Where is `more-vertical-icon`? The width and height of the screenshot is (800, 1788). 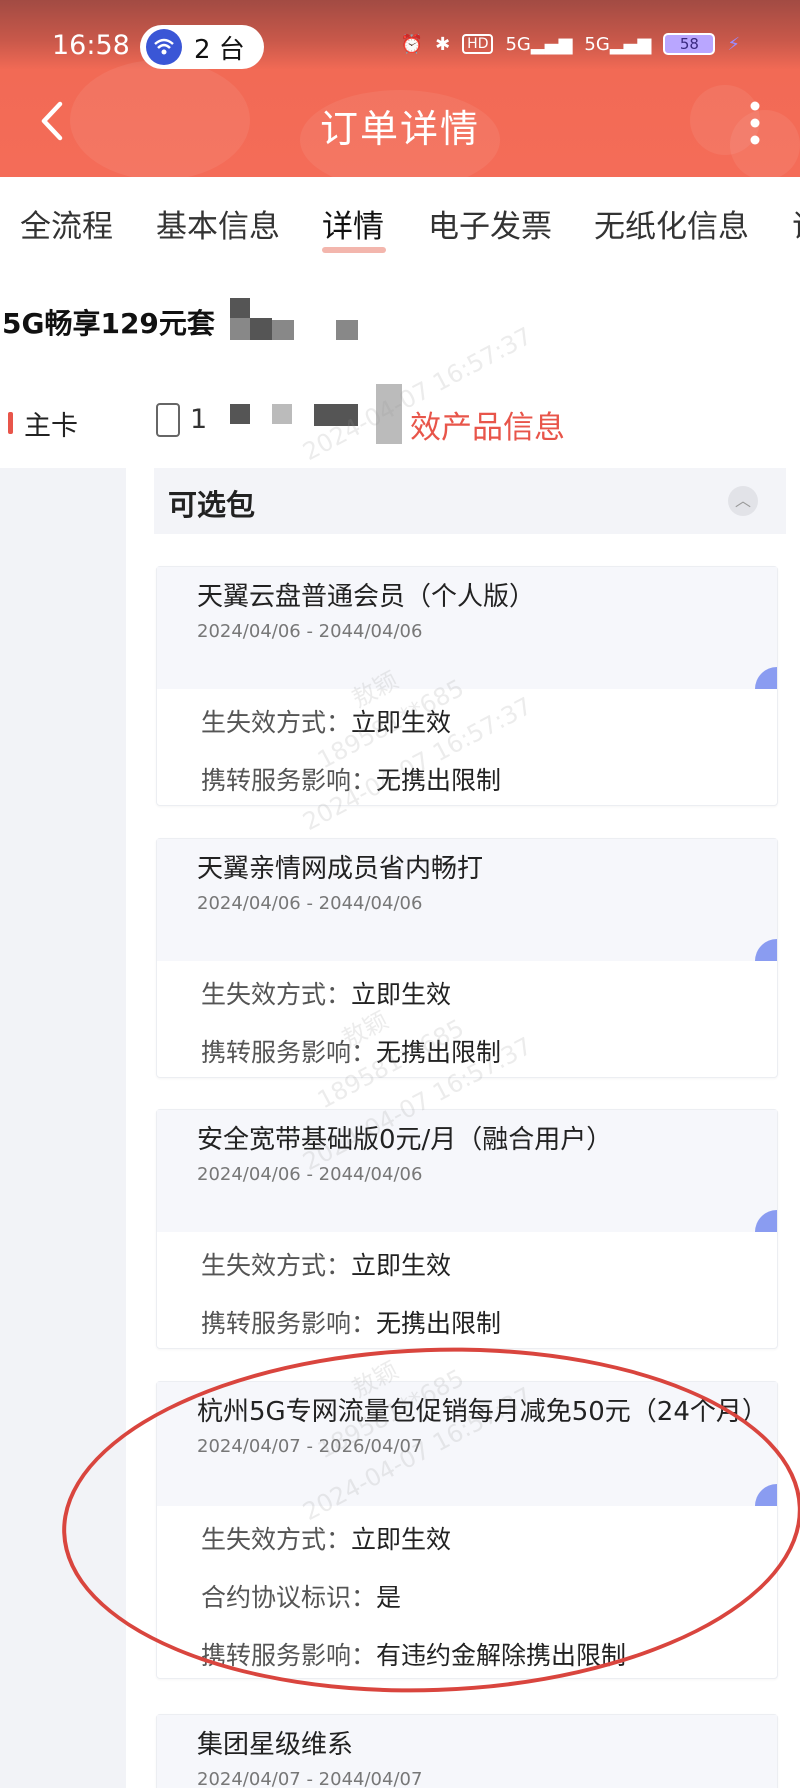
more-vertical-icon is located at coordinates (755, 123).